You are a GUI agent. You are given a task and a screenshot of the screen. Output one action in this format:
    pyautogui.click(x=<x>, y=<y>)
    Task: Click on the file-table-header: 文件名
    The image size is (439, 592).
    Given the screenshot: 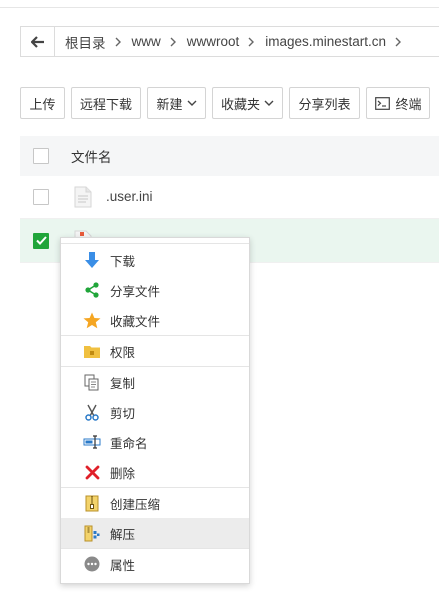 What is the action you would take?
    pyautogui.click(x=229, y=156)
    